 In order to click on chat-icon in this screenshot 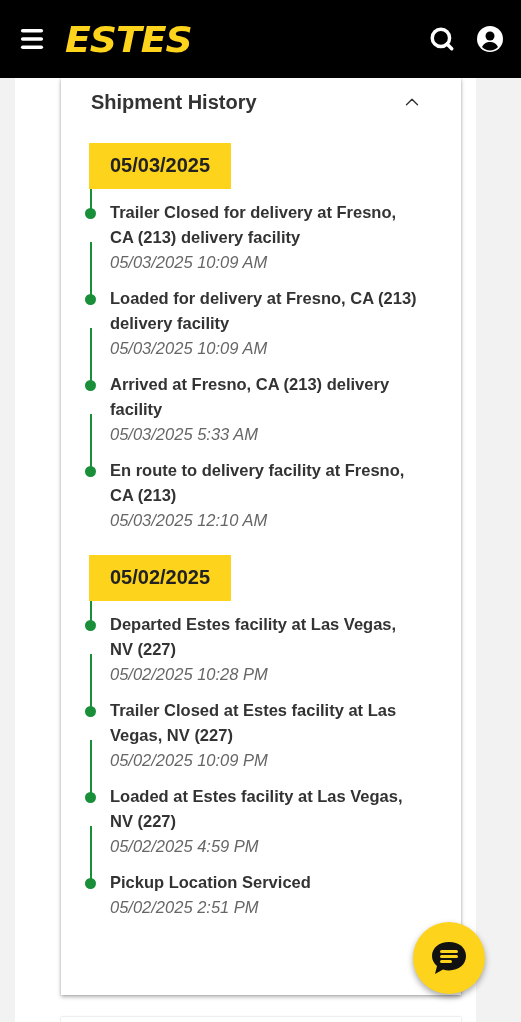, I will do `click(449, 958)`.